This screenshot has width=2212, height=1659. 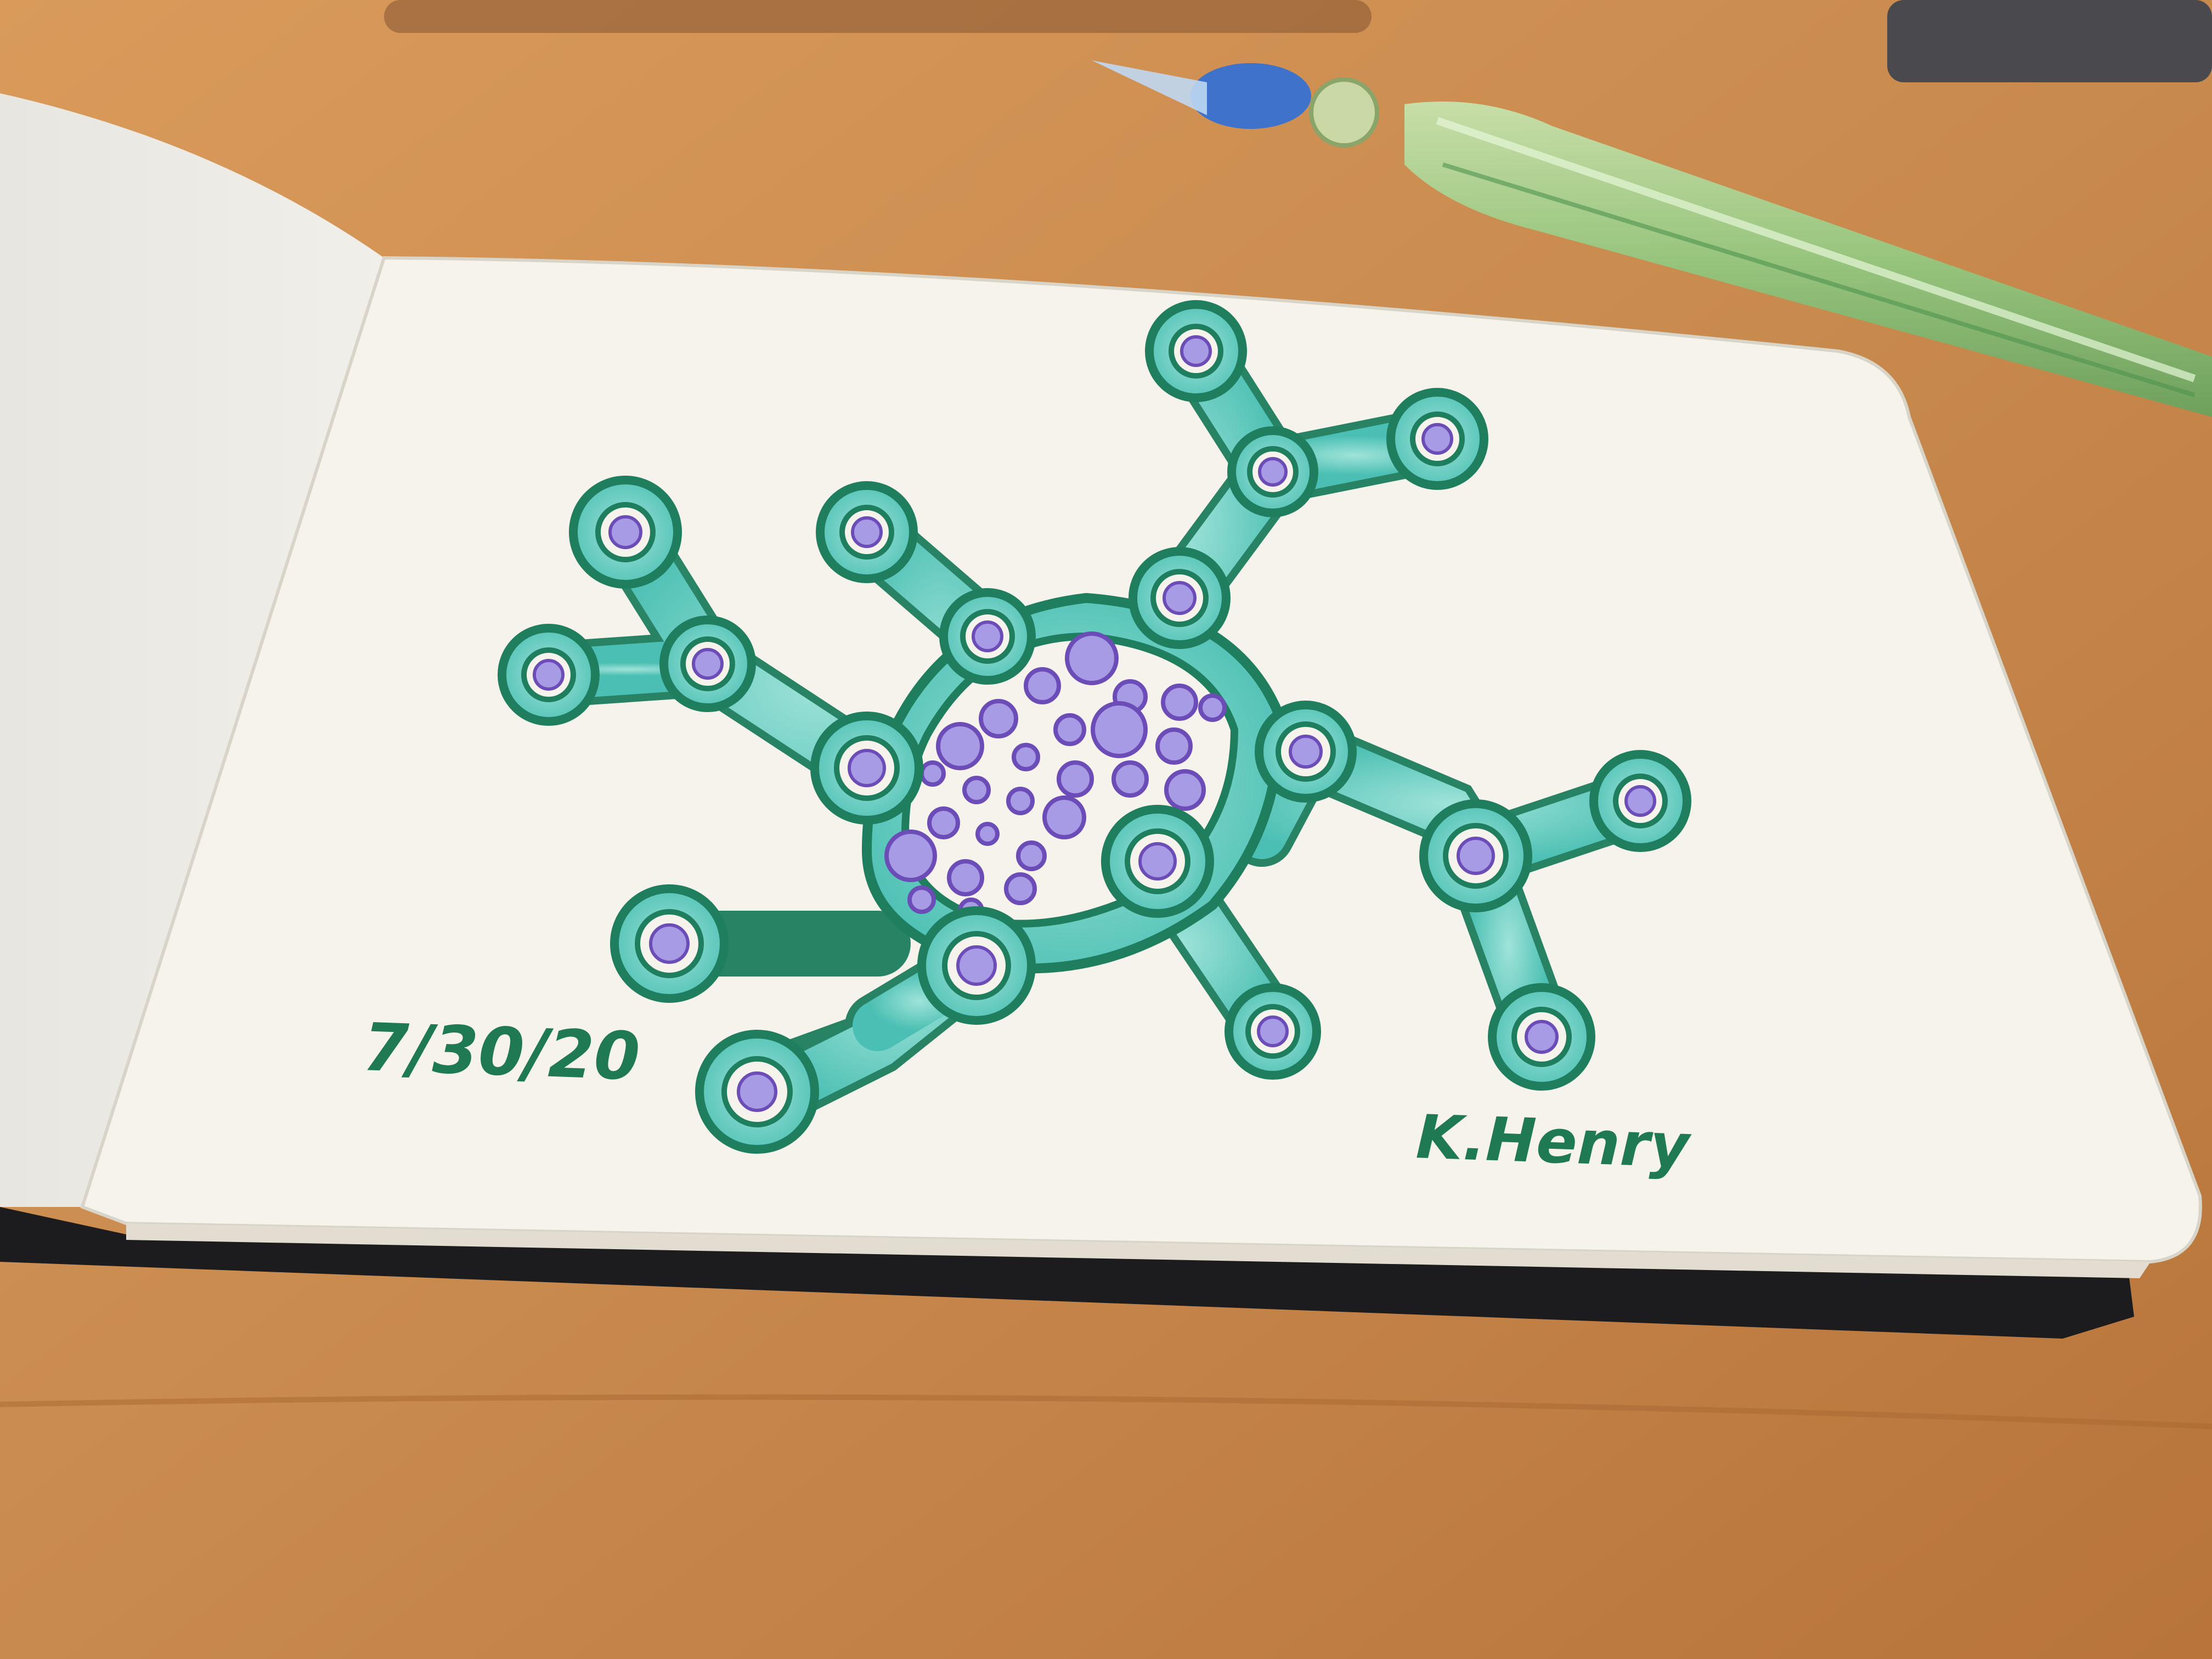 I want to click on dark-tray, so click(x=2049, y=41).